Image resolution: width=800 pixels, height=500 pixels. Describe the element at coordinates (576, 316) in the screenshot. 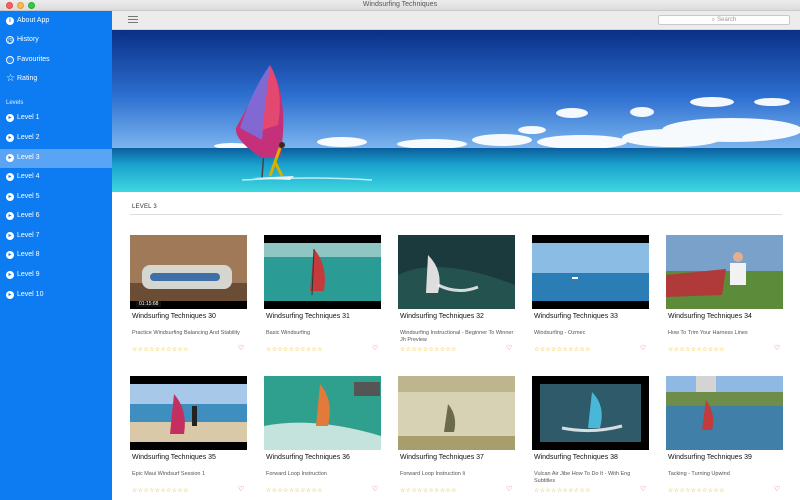

I see `video-title: Windsurfing Techniques 33` at that location.